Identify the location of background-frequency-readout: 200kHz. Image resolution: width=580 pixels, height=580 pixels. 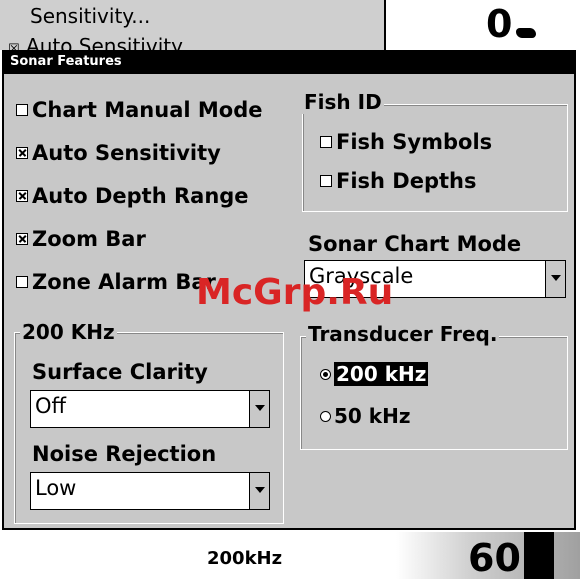
(245, 558).